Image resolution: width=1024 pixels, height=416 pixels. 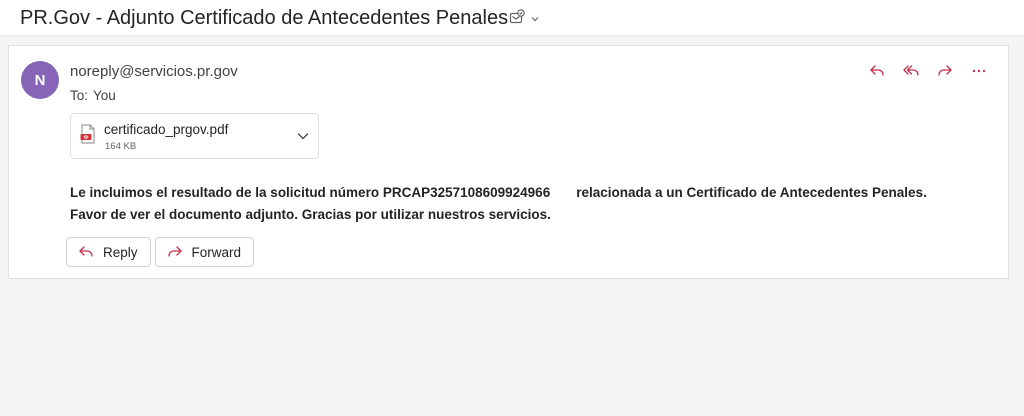 I want to click on message-actions, so click(x=928, y=71).